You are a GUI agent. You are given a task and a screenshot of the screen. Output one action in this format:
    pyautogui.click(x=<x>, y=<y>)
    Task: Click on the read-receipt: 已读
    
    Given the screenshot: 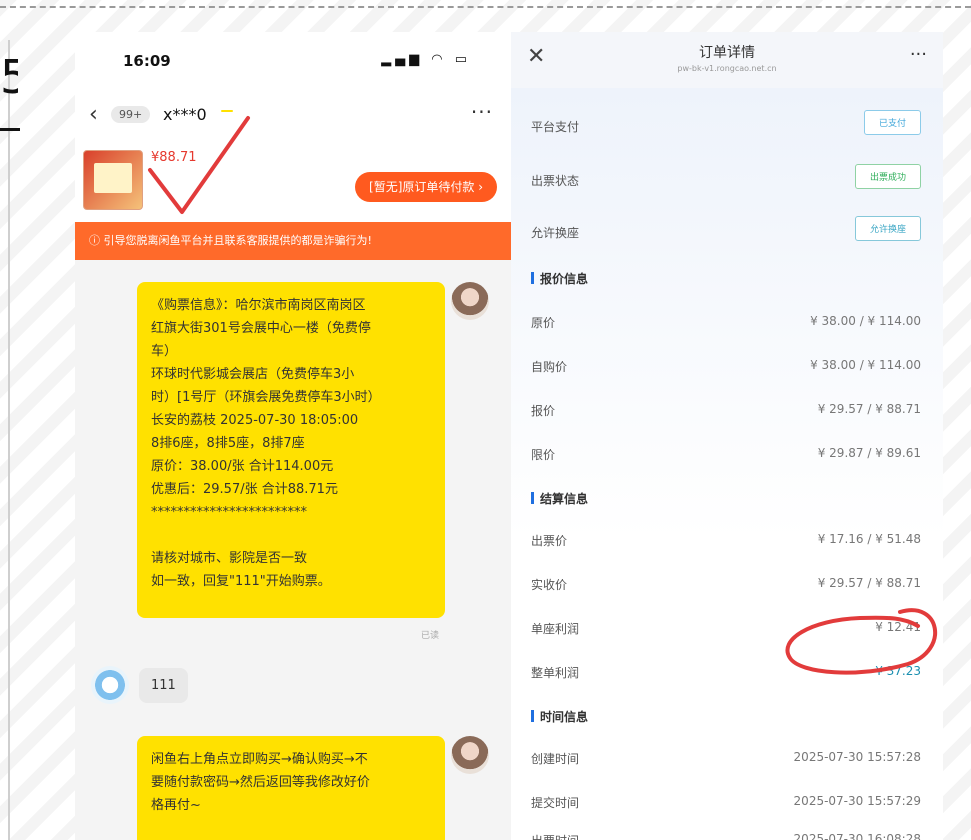 What is the action you would take?
    pyautogui.click(x=430, y=636)
    